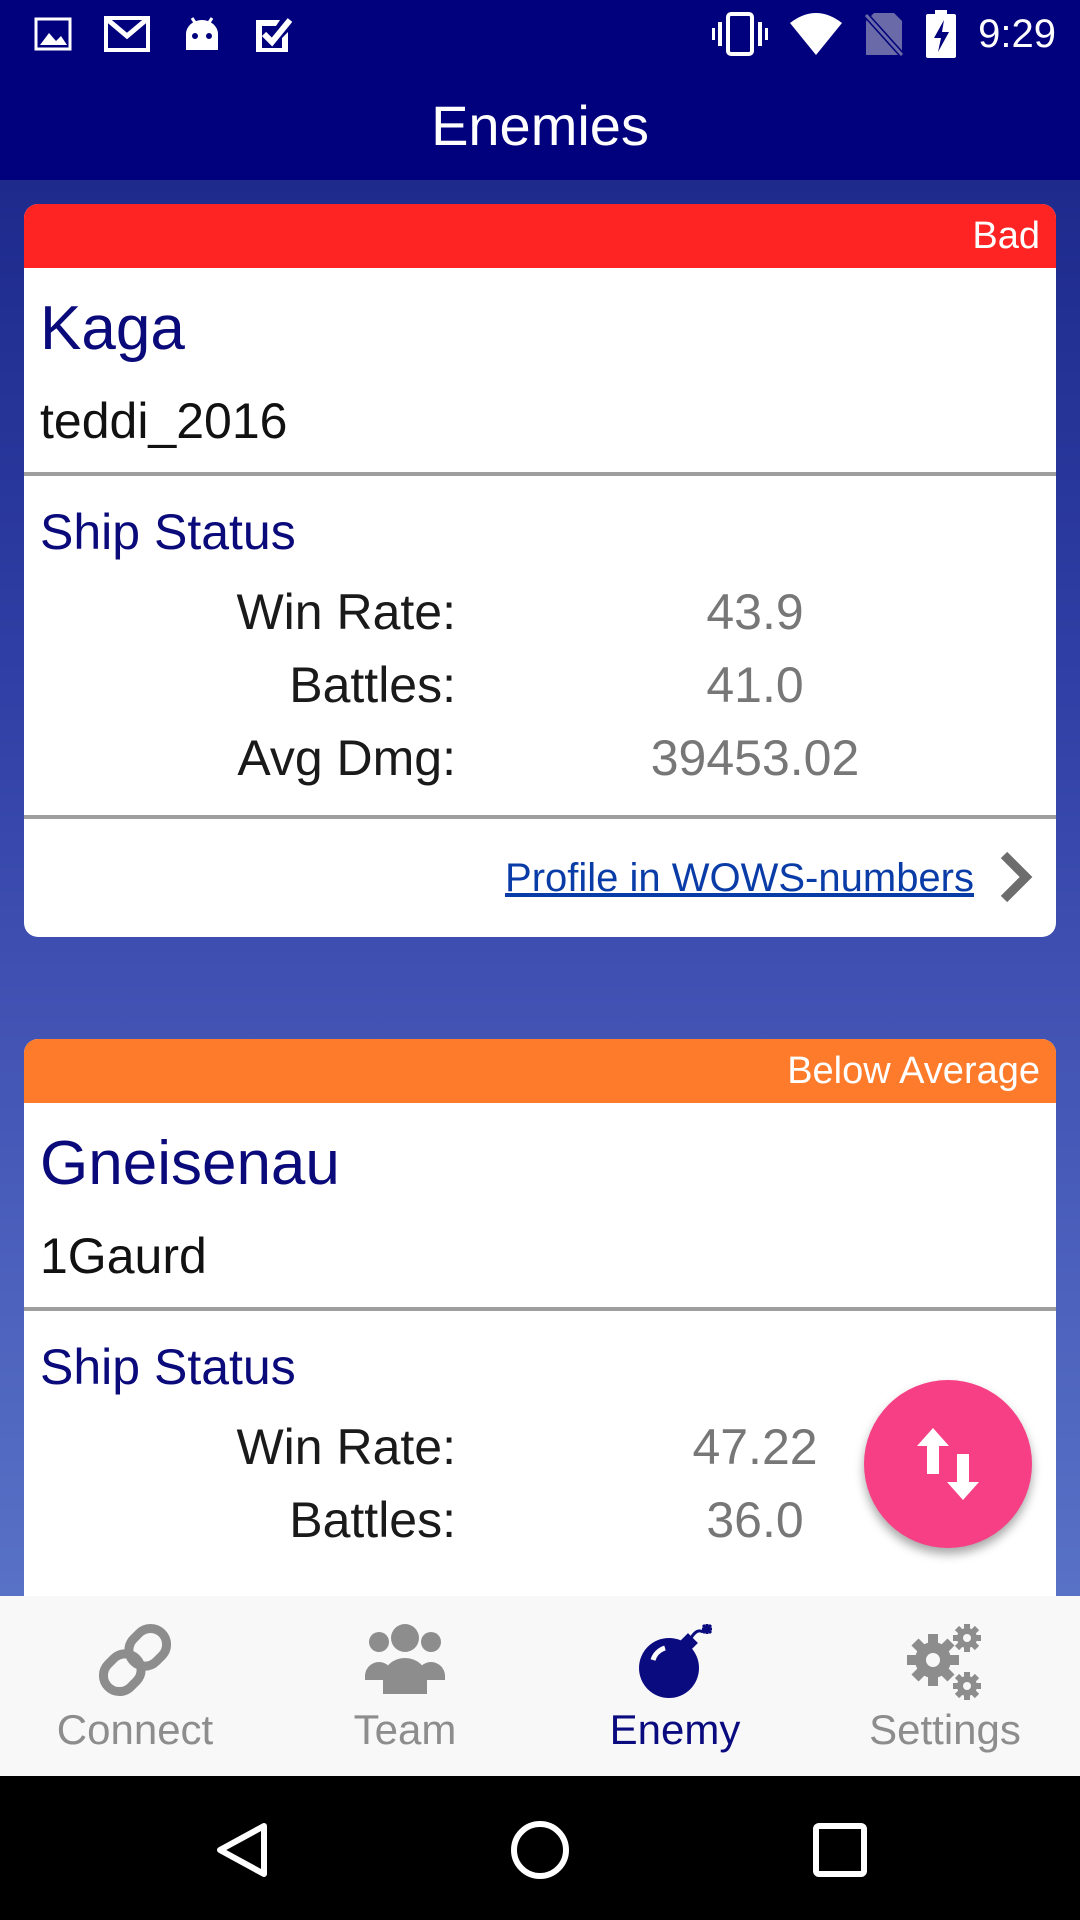 The height and width of the screenshot is (1920, 1080). I want to click on stat-row-avg-dmg: Avg Dmg: 39453.02, so click(540, 758).